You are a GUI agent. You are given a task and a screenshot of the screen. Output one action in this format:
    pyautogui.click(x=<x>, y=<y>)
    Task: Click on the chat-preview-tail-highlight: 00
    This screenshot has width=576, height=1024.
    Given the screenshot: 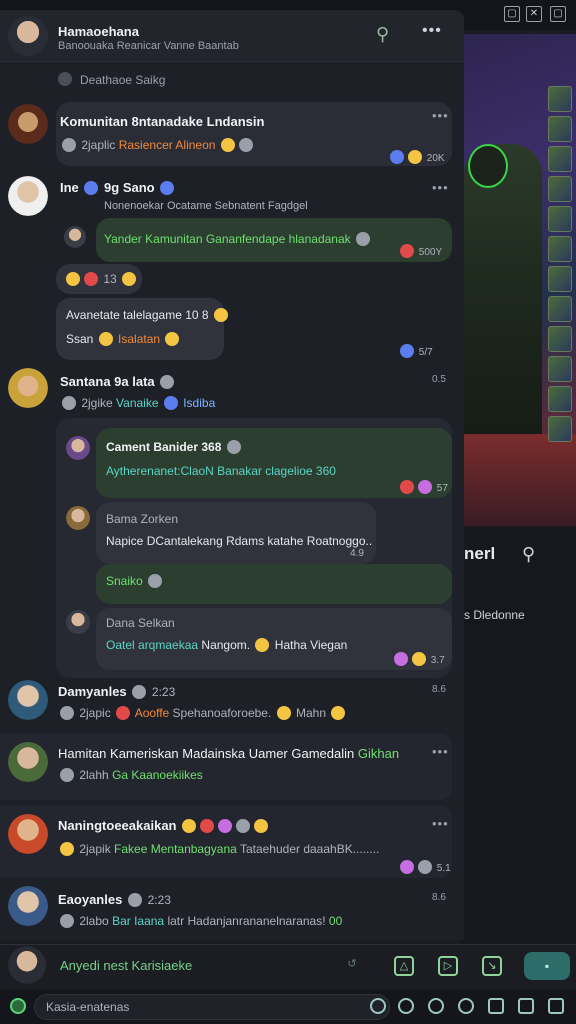 What is the action you would take?
    pyautogui.click(x=335, y=921)
    